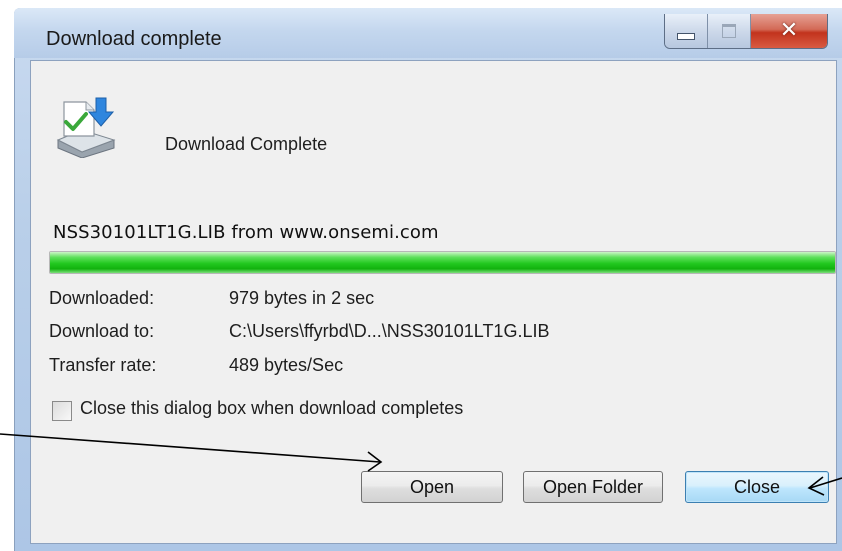 The image size is (842, 551). What do you see at coordinates (102, 331) in the screenshot?
I see `download-to-label: Download to:` at bounding box center [102, 331].